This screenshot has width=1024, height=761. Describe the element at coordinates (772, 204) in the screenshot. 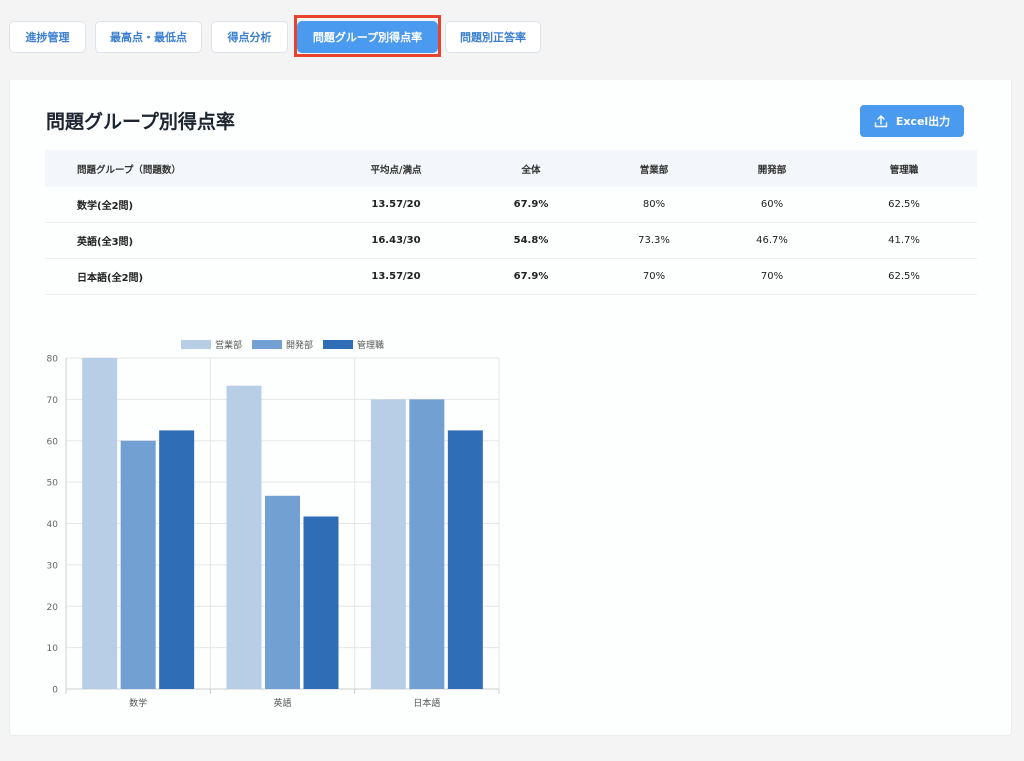

I see `cell-dev: 60%` at that location.